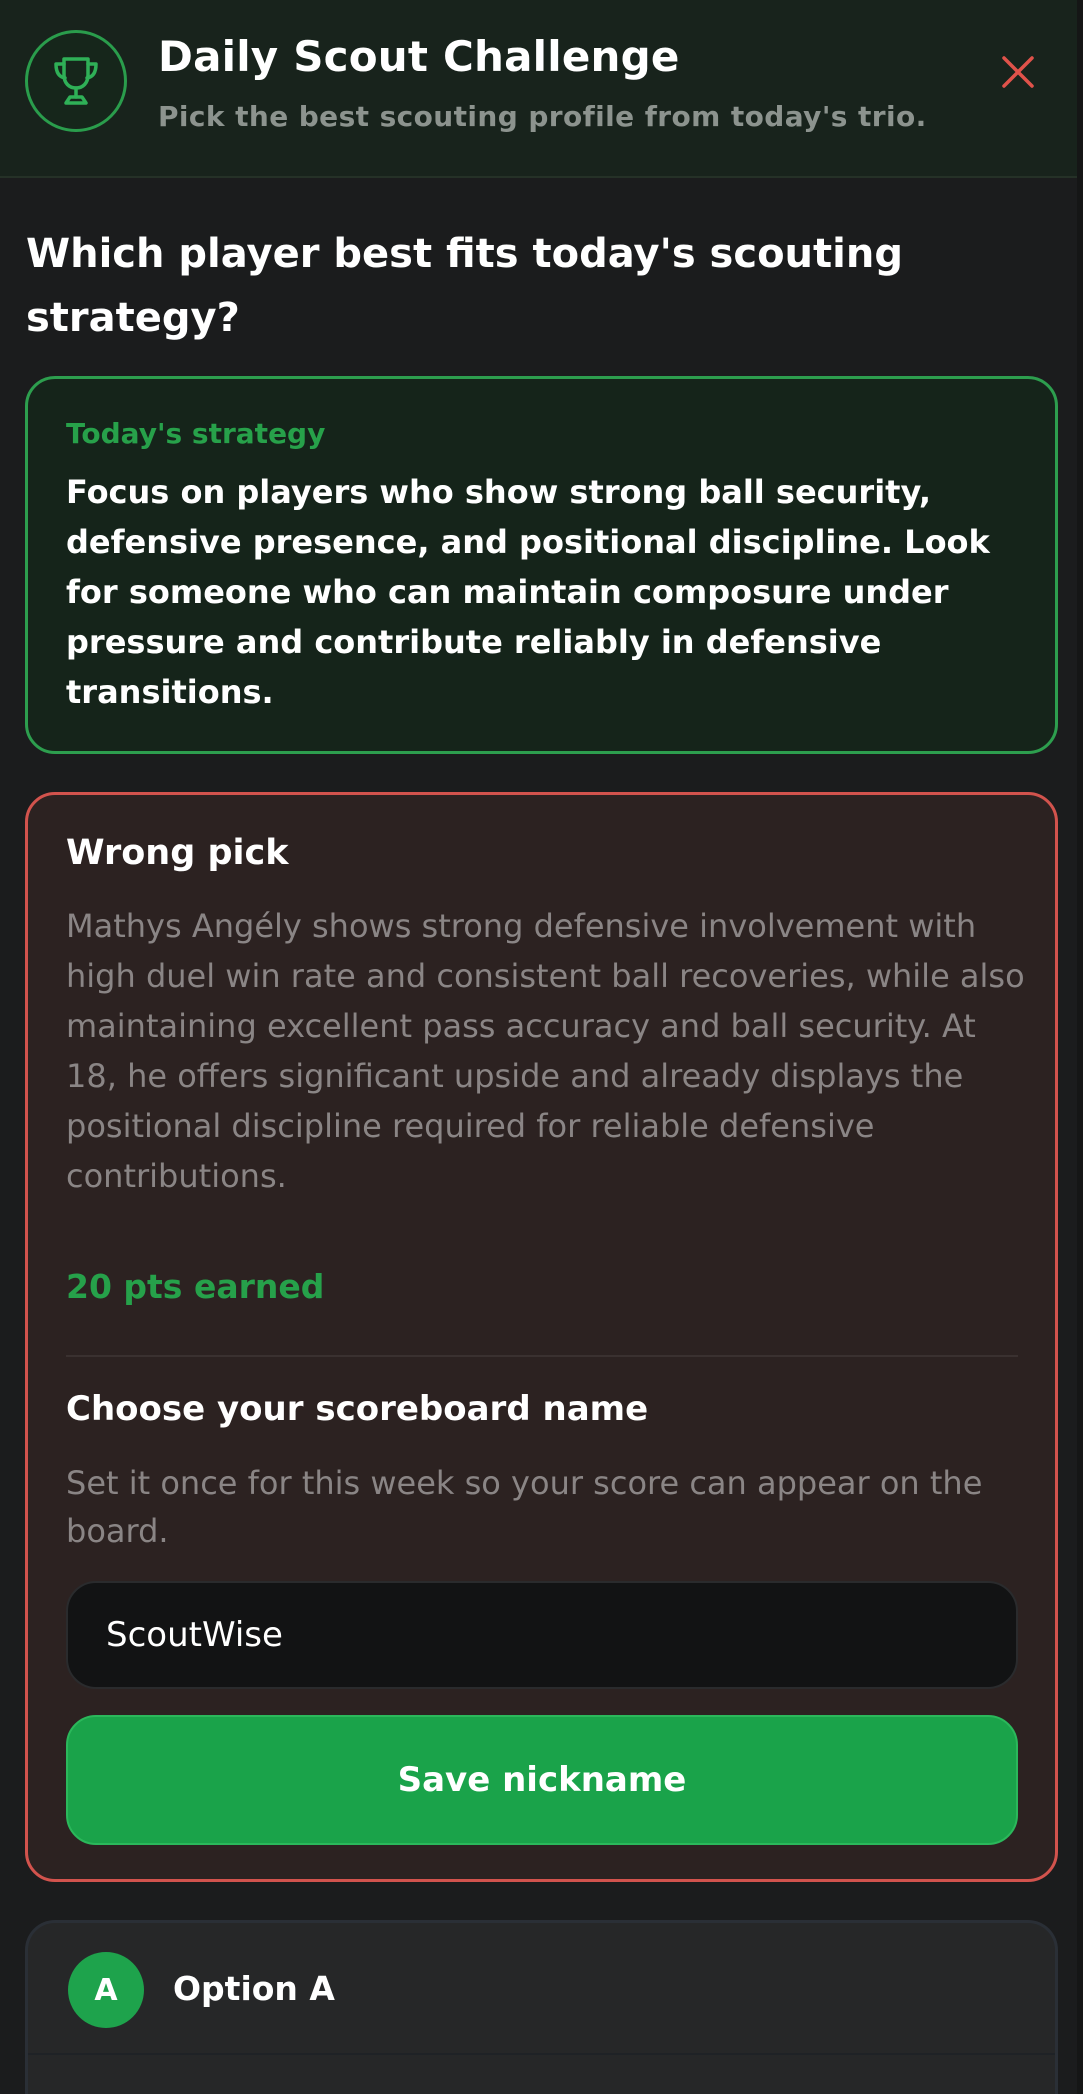  I want to click on trophy-icon, so click(76, 81).